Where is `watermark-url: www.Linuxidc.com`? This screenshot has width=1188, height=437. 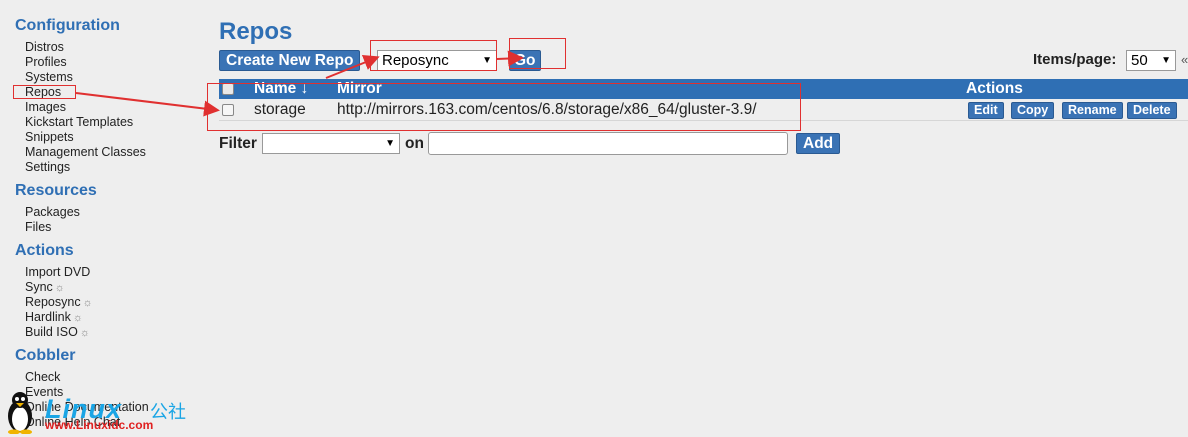
watermark-url: www.Linuxidc.com is located at coordinates (99, 425).